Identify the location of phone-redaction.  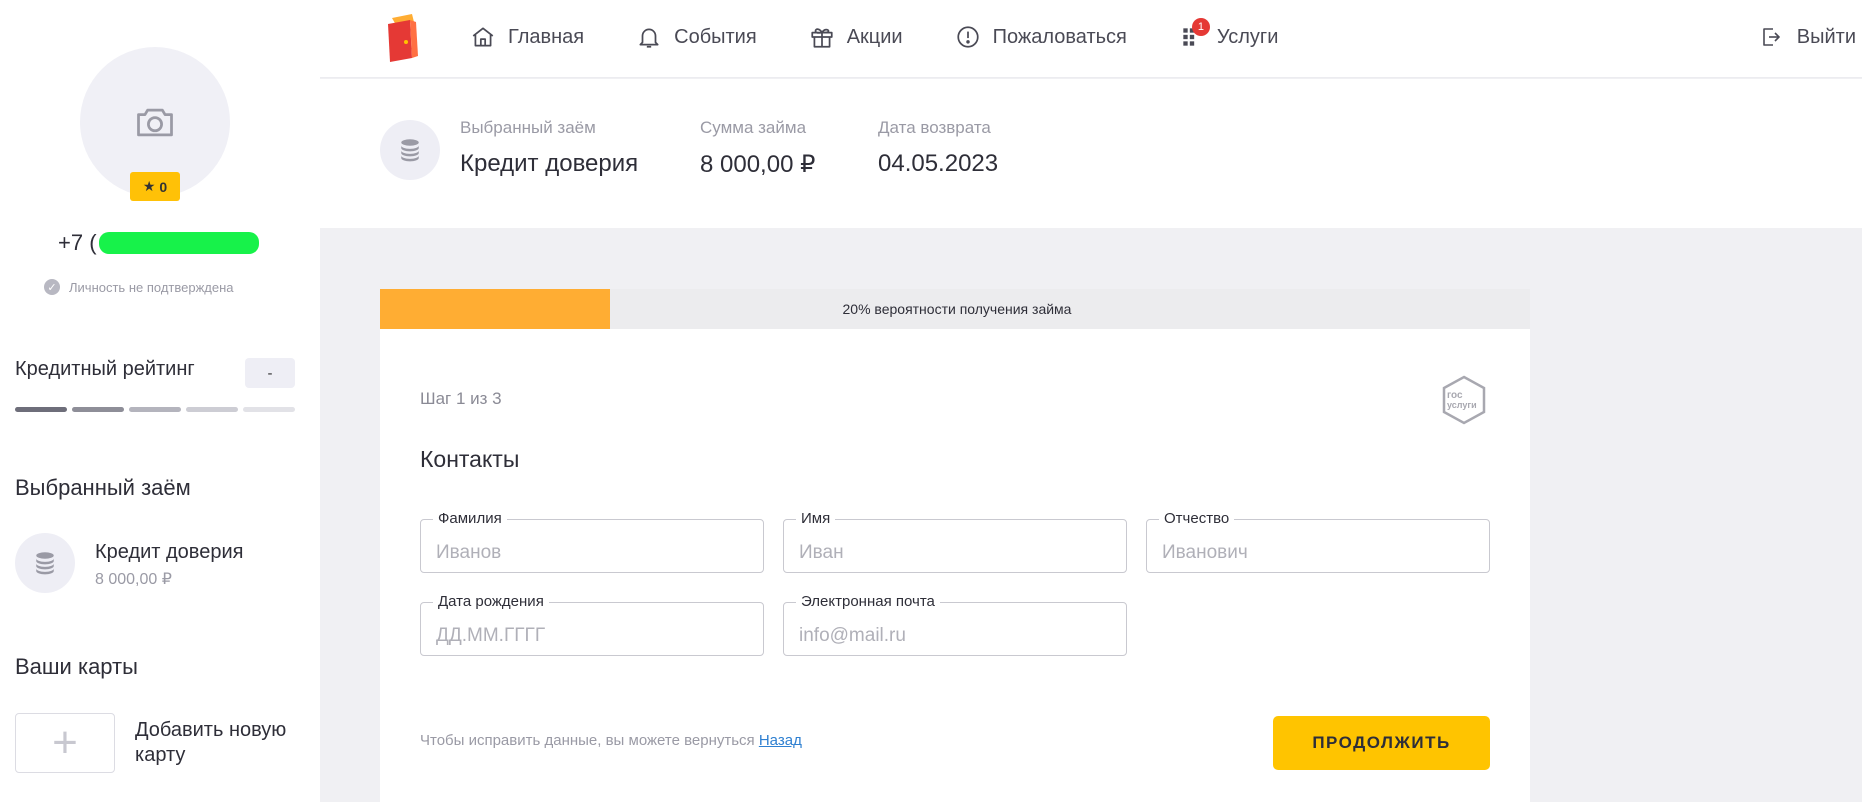
(178, 243).